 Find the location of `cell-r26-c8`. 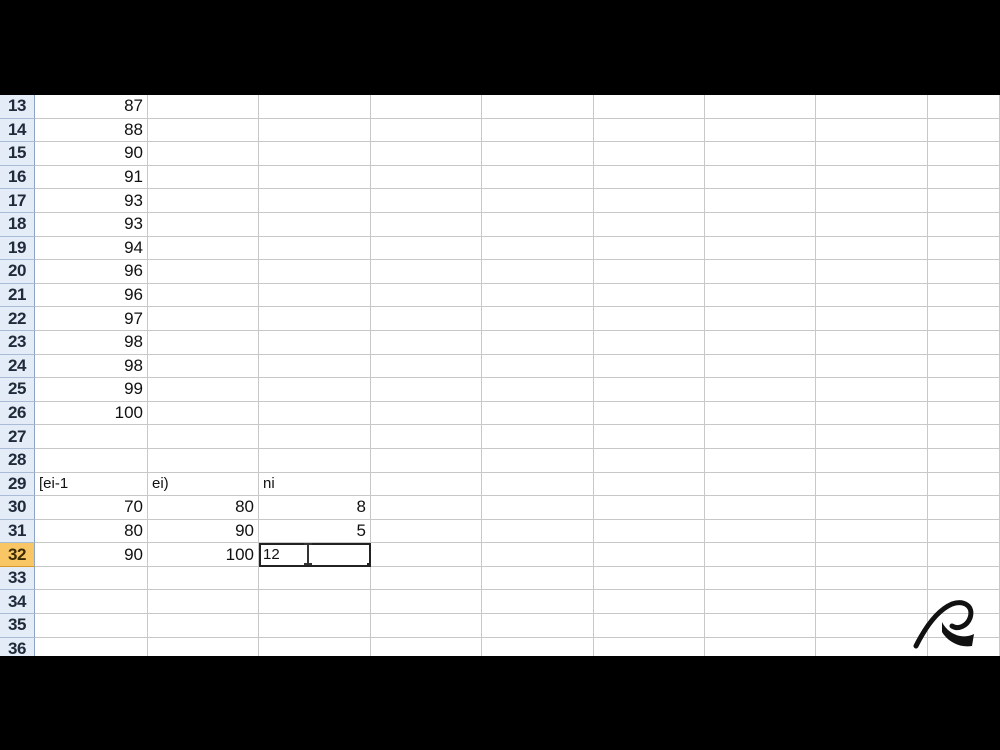

cell-r26-c8 is located at coordinates (964, 413).